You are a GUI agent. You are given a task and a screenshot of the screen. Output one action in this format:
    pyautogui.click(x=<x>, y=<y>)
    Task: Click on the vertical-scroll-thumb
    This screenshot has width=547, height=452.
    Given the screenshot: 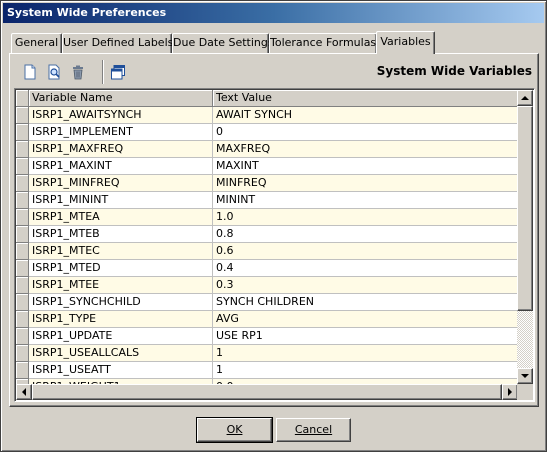 What is the action you would take?
    pyautogui.click(x=525, y=208)
    